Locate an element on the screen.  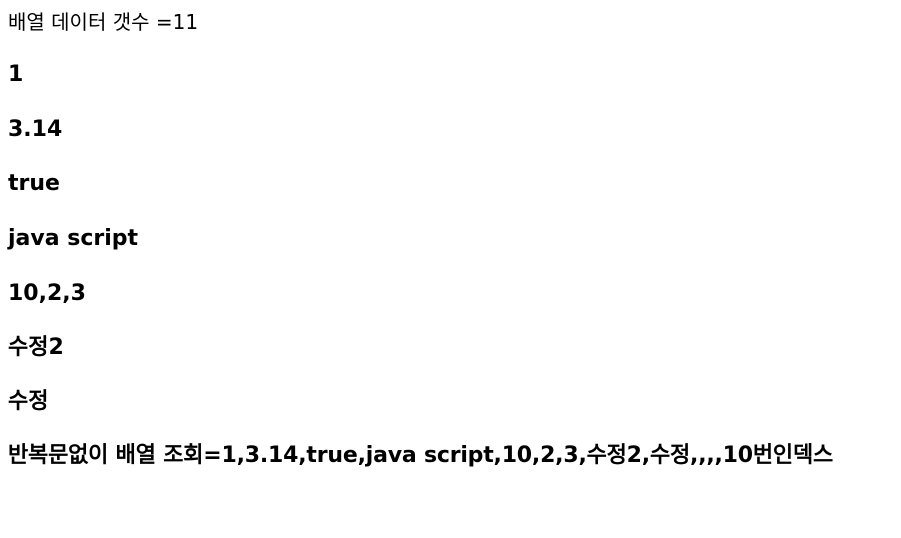
array-item-0: 1 is located at coordinates (16, 74).